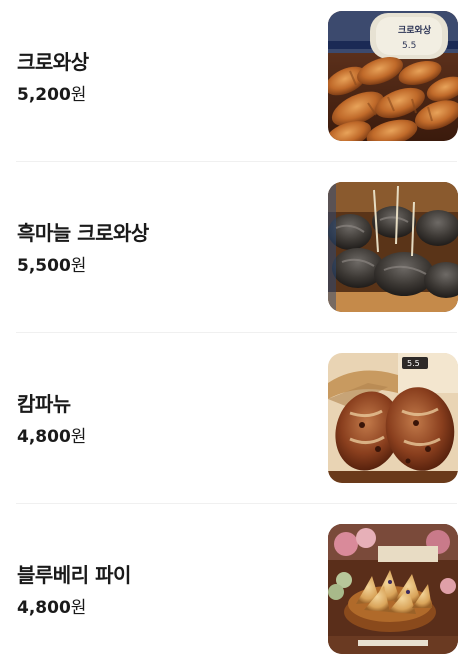  What do you see at coordinates (393, 76) in the screenshot?
I see `croissant-photo: 크로와상 5.5` at bounding box center [393, 76].